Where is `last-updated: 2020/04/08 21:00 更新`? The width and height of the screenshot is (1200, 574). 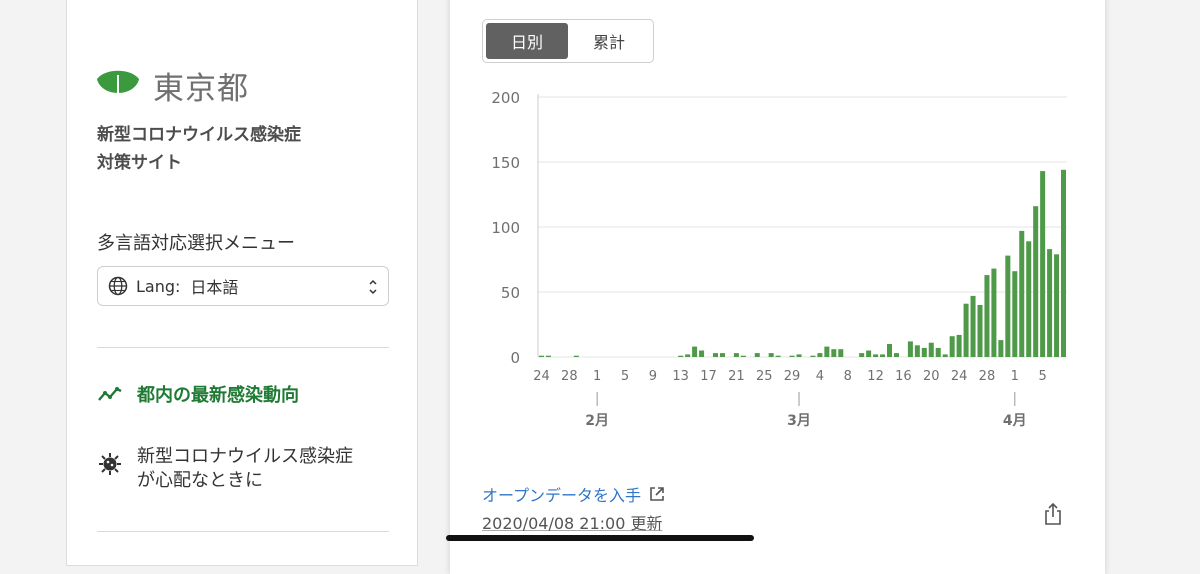
last-updated: 2020/04/08 21:00 更新 is located at coordinates (572, 523).